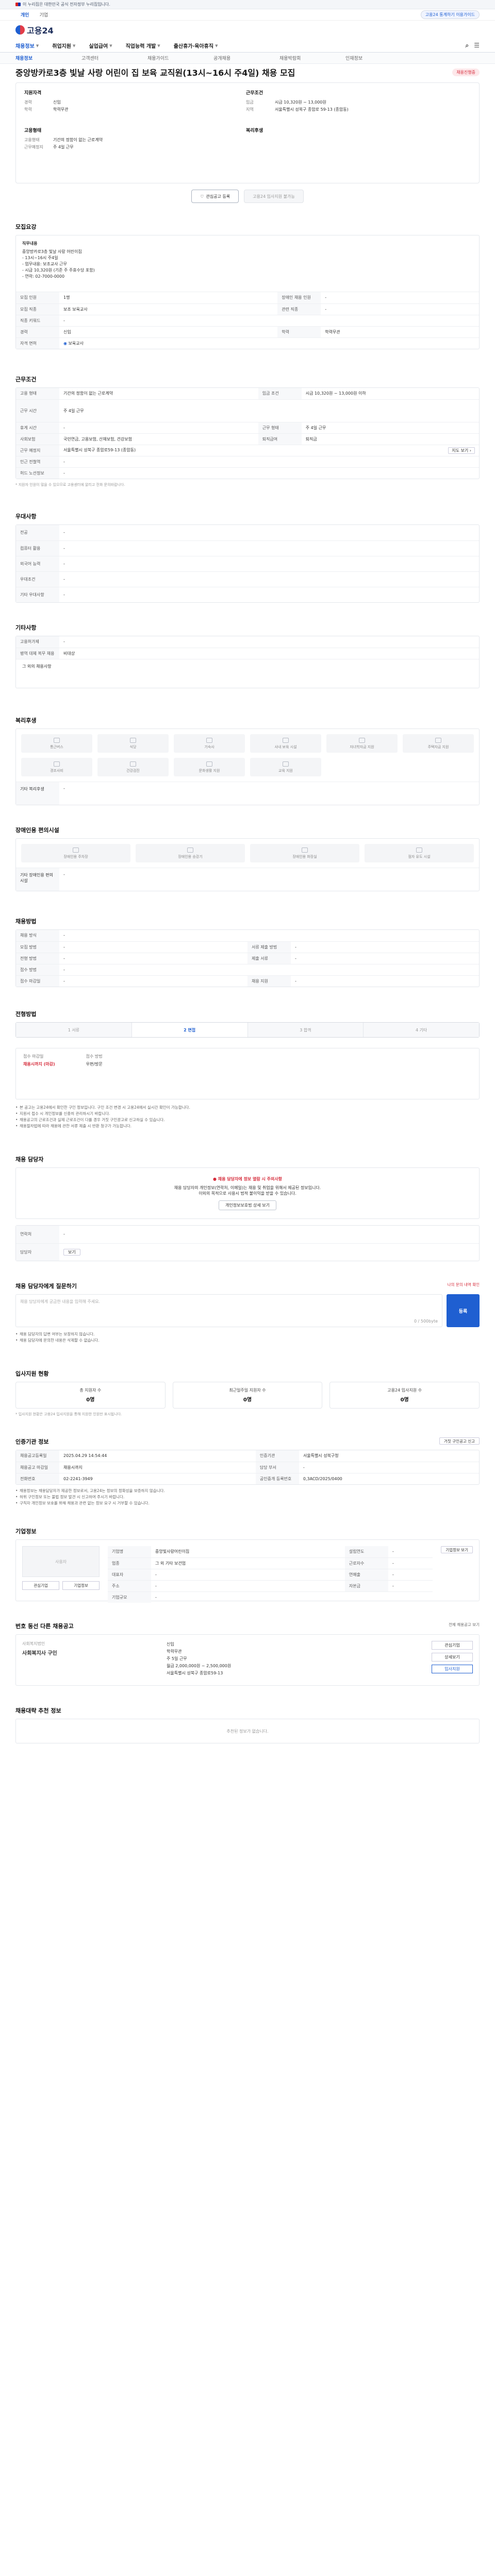 This screenshot has width=495, height=2576. What do you see at coordinates (274, 196) in the screenshot?
I see `apply-button: 고용24 입사지원 불가능` at bounding box center [274, 196].